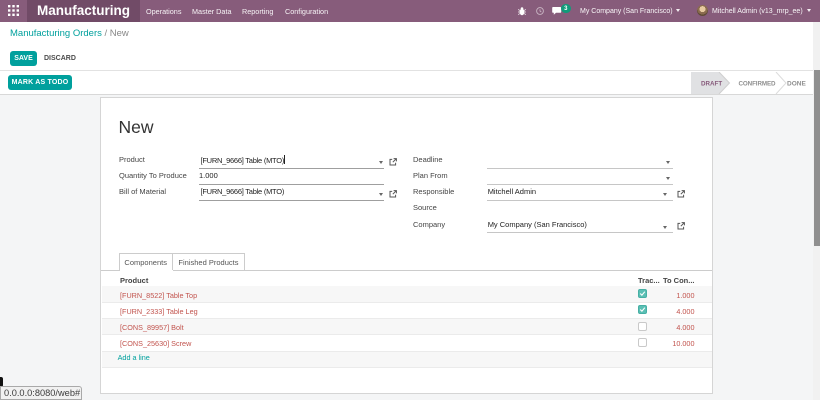 The width and height of the screenshot is (820, 400). What do you see at coordinates (711, 84) in the screenshot?
I see `svg-text: DRAFT` at bounding box center [711, 84].